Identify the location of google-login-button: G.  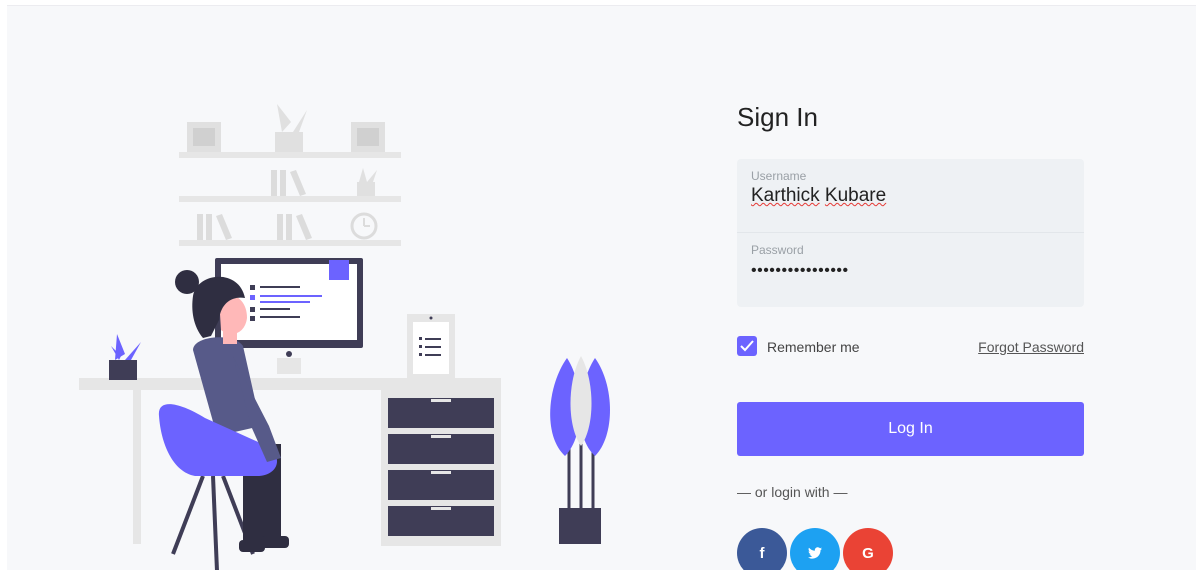
(868, 549).